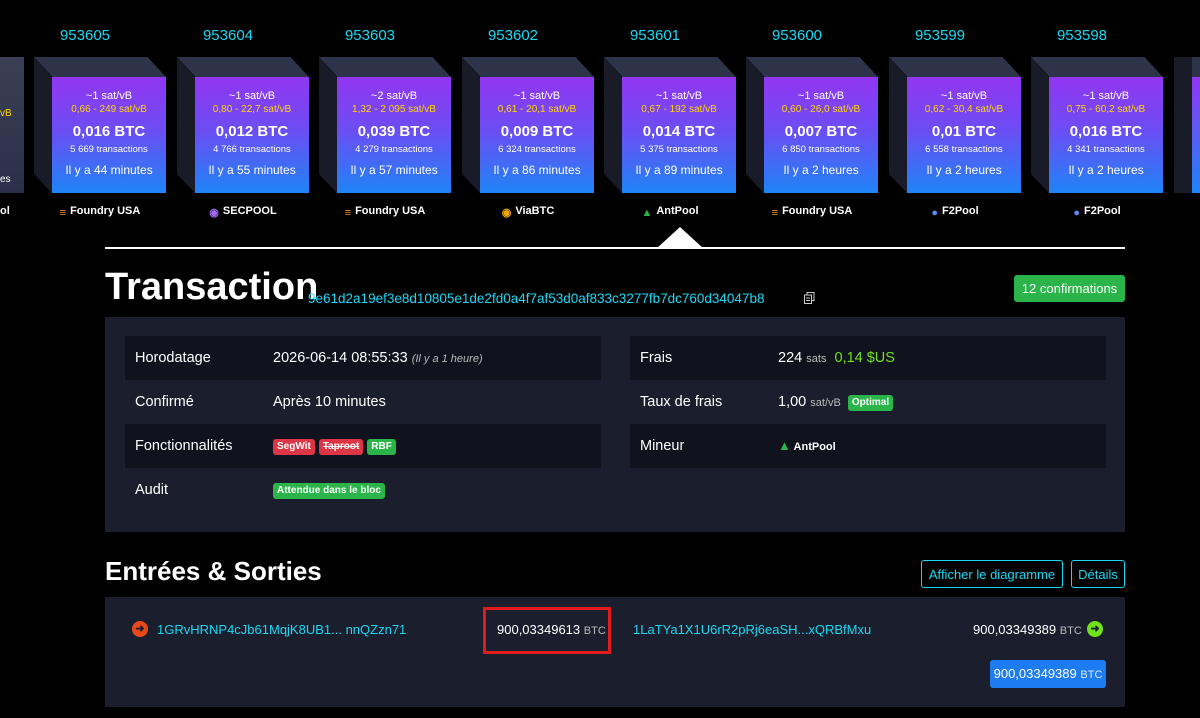 The width and height of the screenshot is (1200, 718). I want to click on block-tx-count: 4 341 transactions, so click(1106, 149).